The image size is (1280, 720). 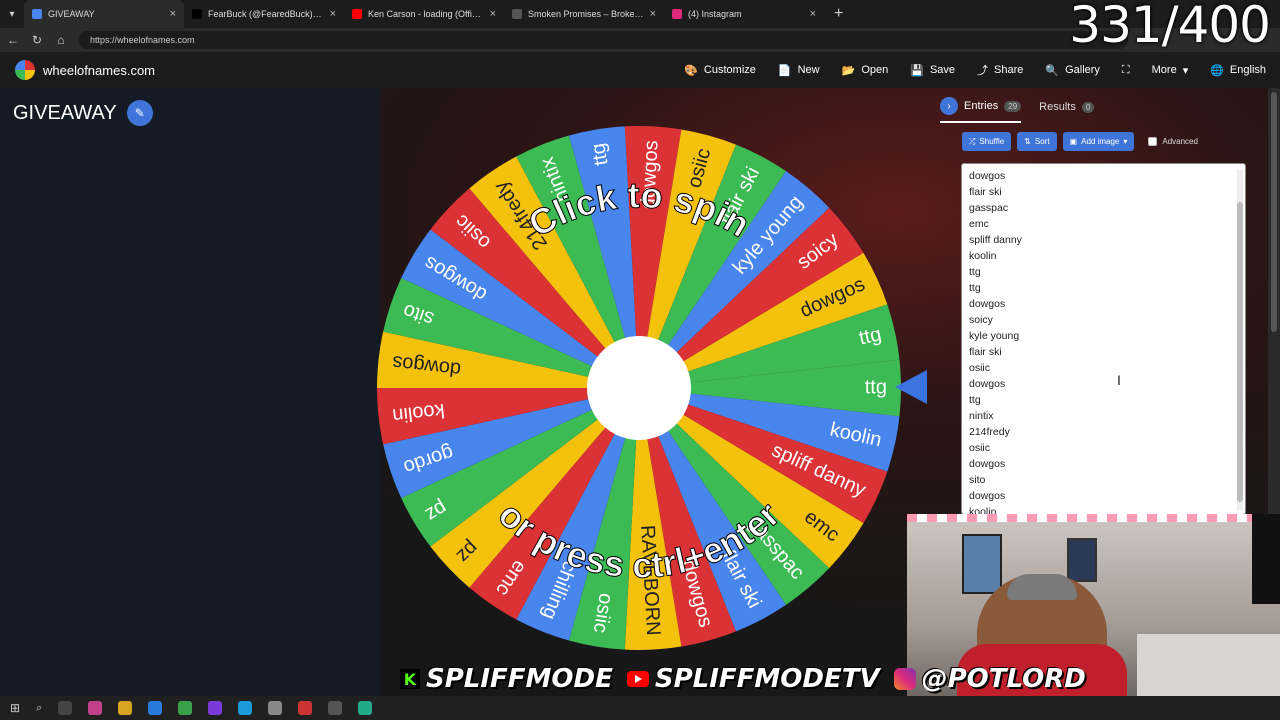 I want to click on menu-item-gallery: 🔍 Gallery, so click(x=1072, y=70).